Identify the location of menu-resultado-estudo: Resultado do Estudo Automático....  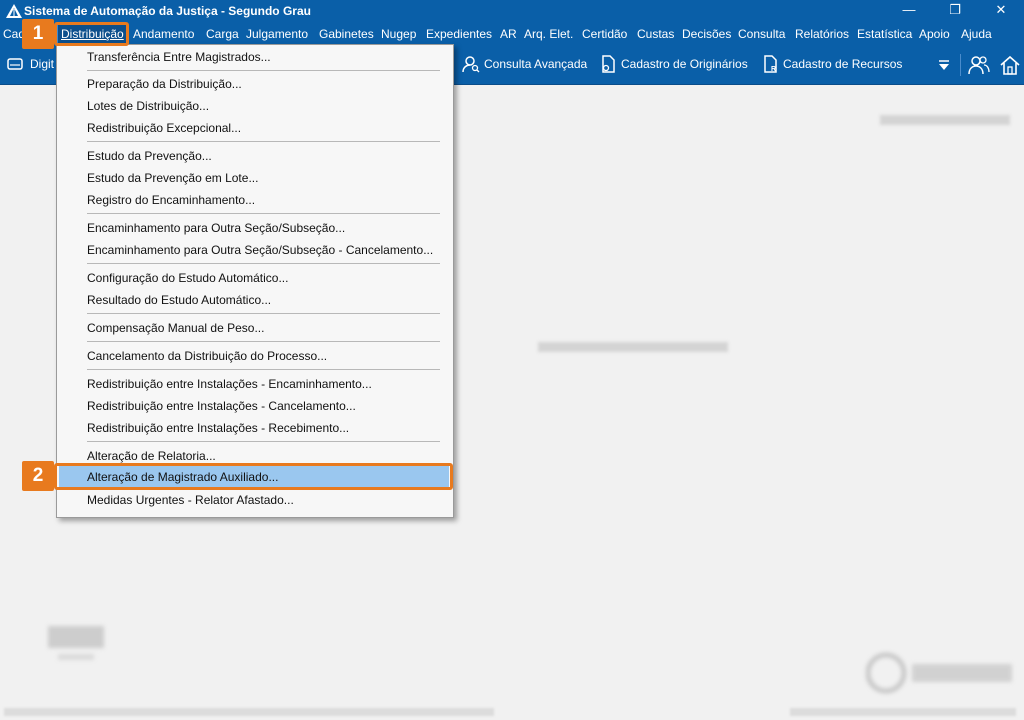
(179, 300).